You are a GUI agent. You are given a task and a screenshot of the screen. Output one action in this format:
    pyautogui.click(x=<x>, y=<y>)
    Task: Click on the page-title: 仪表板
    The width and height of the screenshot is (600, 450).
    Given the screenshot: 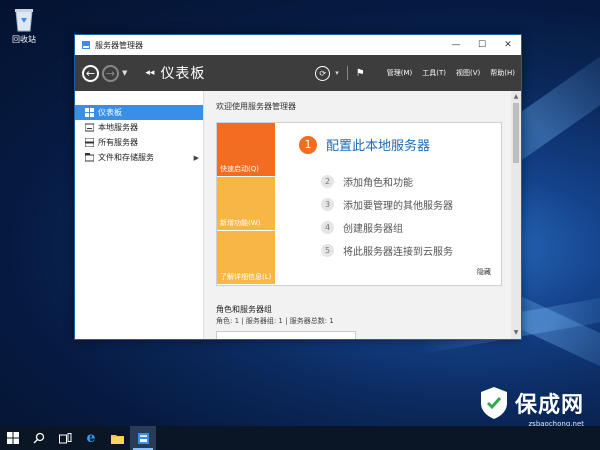 What is the action you would take?
    pyautogui.click(x=183, y=74)
    